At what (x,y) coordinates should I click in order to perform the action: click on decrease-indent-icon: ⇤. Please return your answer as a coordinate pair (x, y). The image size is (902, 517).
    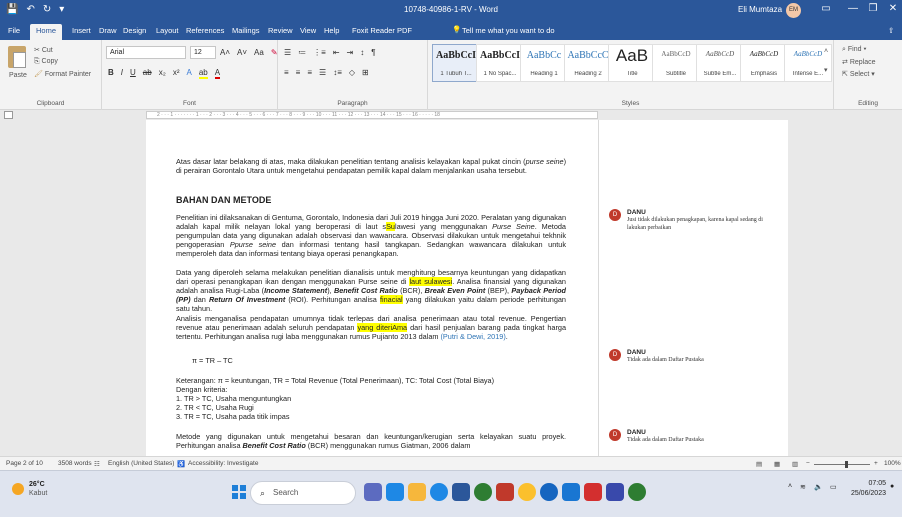
    Looking at the image, I should click on (336, 52).